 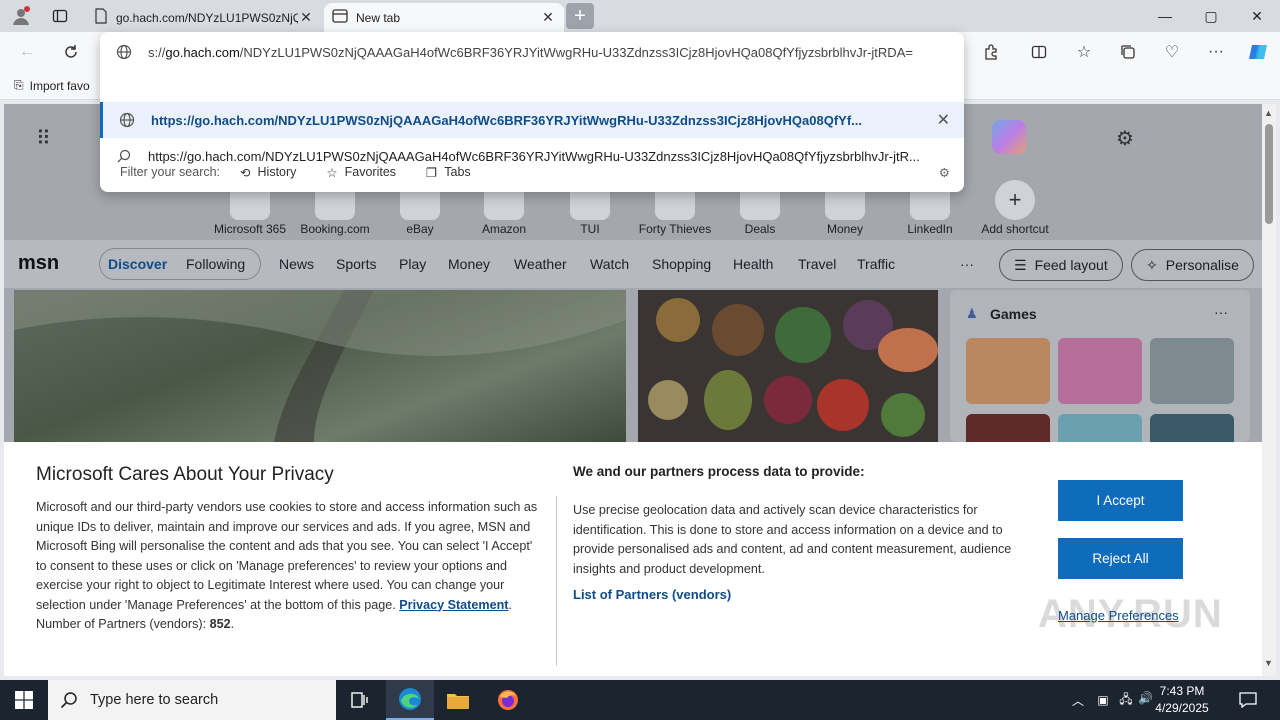 What do you see at coordinates (19, 85) in the screenshot?
I see `import-icon: ⎘` at bounding box center [19, 85].